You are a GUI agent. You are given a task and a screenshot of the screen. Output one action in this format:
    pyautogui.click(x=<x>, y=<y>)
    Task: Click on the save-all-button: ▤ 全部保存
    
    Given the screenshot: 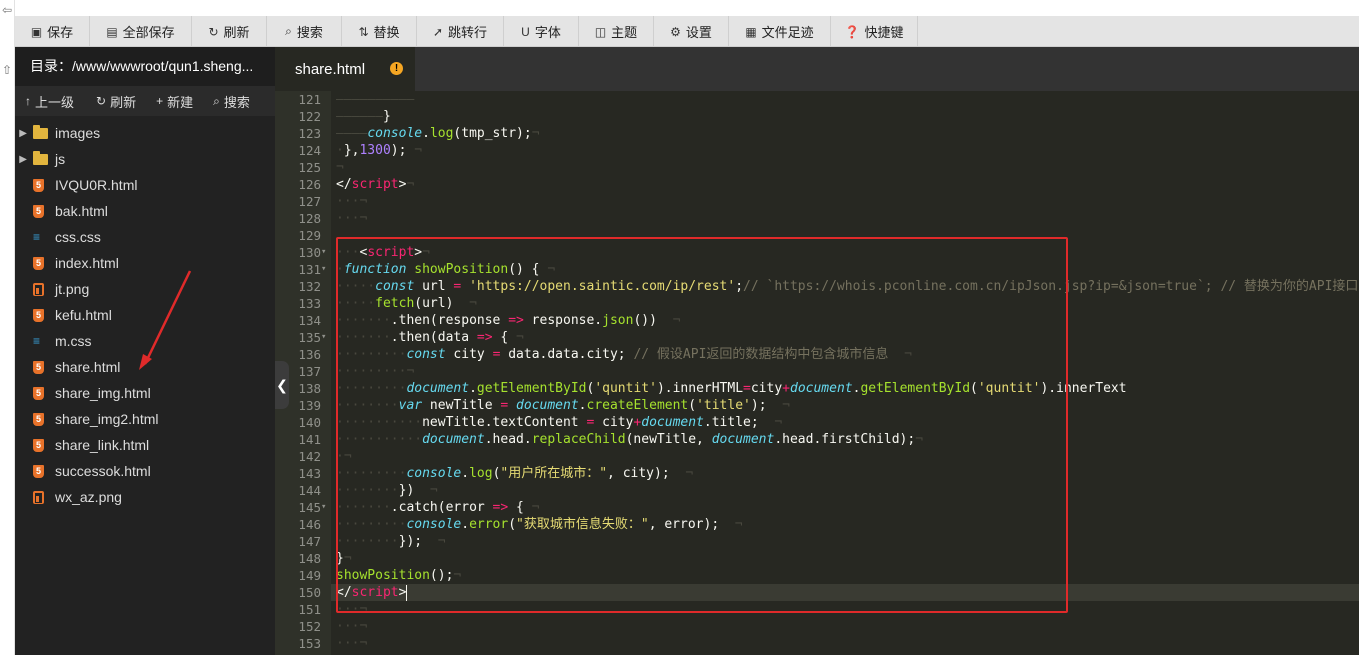 What is the action you would take?
    pyautogui.click(x=141, y=31)
    